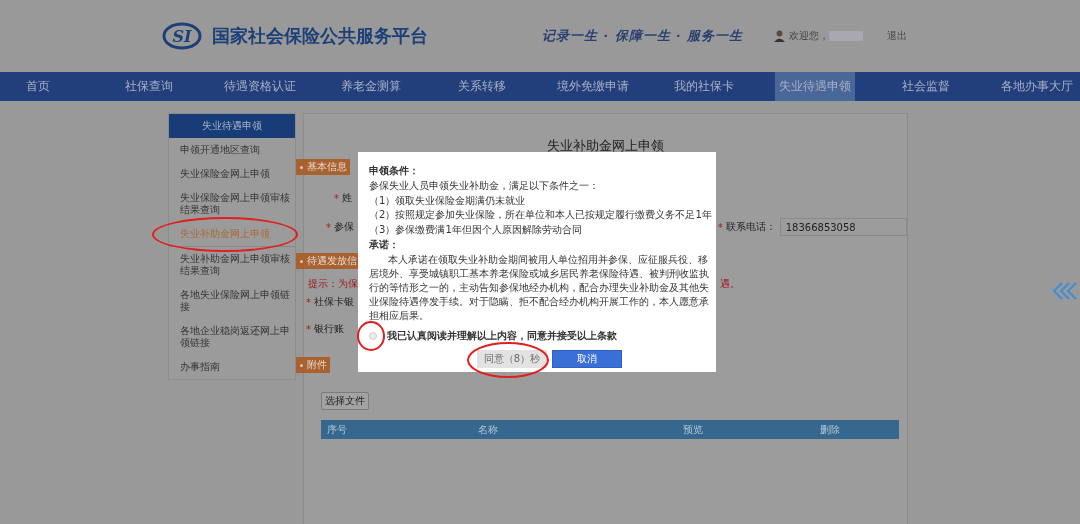  Describe the element at coordinates (460, 200) in the screenshot. I see `condition-text: 领取失业保险金期满仍未就业` at that location.